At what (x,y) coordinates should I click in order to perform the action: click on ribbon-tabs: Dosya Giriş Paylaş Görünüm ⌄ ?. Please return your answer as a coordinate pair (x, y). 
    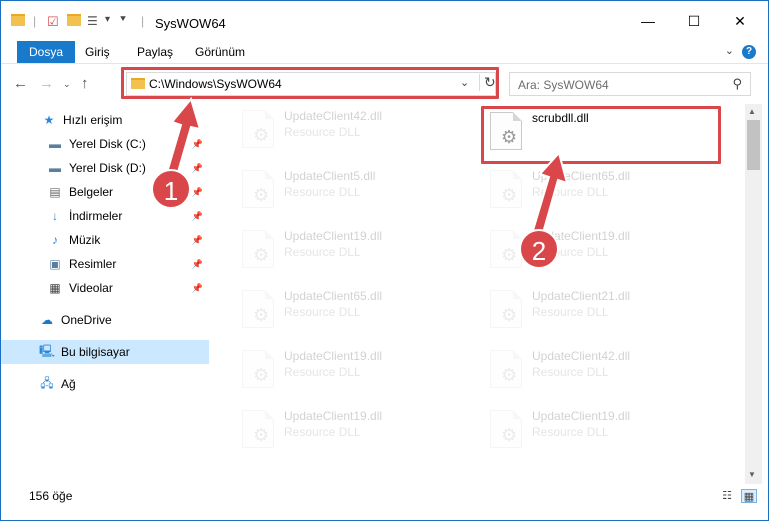
    Looking at the image, I should click on (384, 52).